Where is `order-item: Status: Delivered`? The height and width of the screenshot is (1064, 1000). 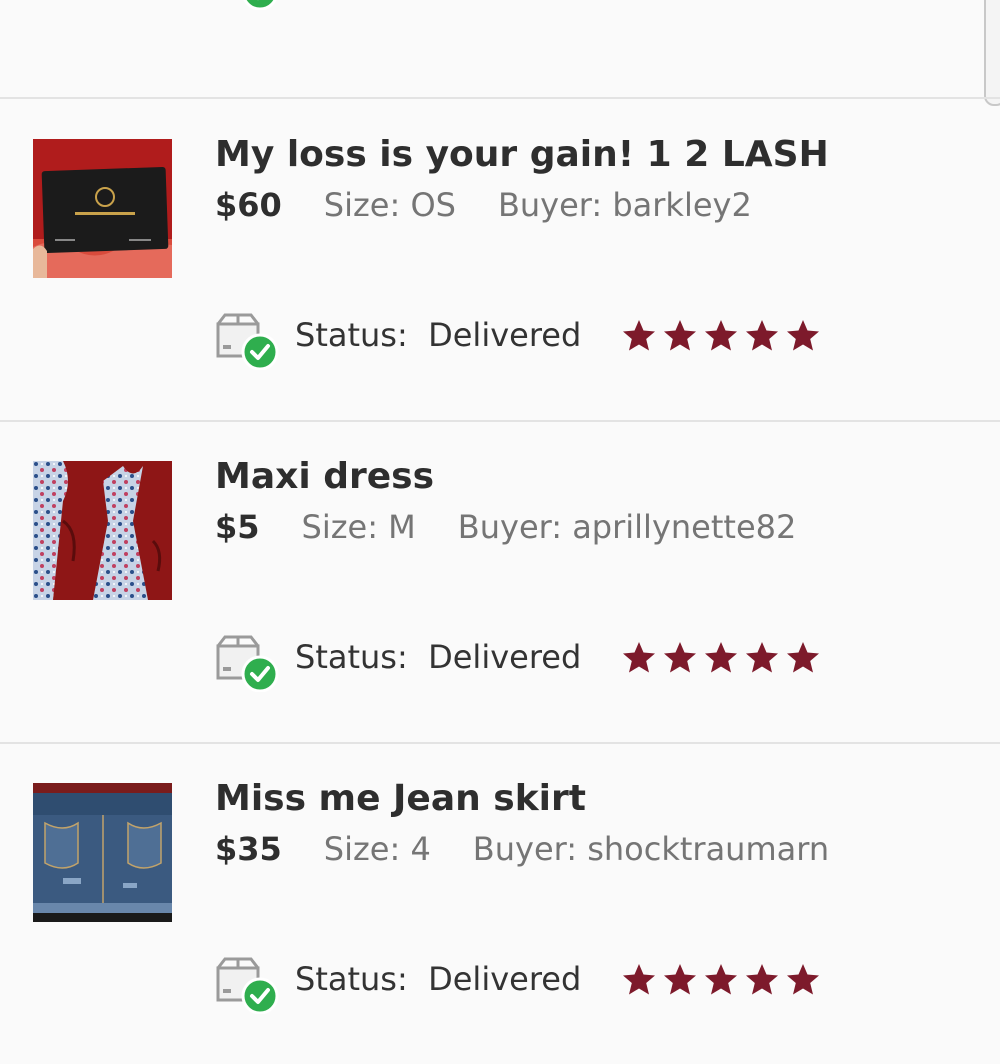 order-item: Status: Delivered is located at coordinates (500, 30).